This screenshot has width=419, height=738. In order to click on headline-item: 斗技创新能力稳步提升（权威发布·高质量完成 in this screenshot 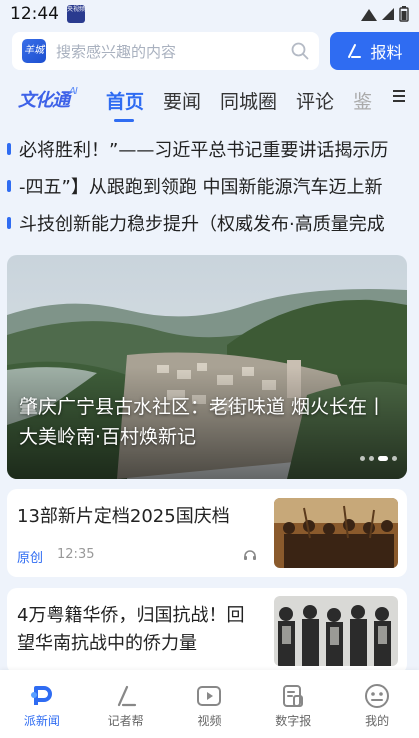, I will do `click(209, 222)`.